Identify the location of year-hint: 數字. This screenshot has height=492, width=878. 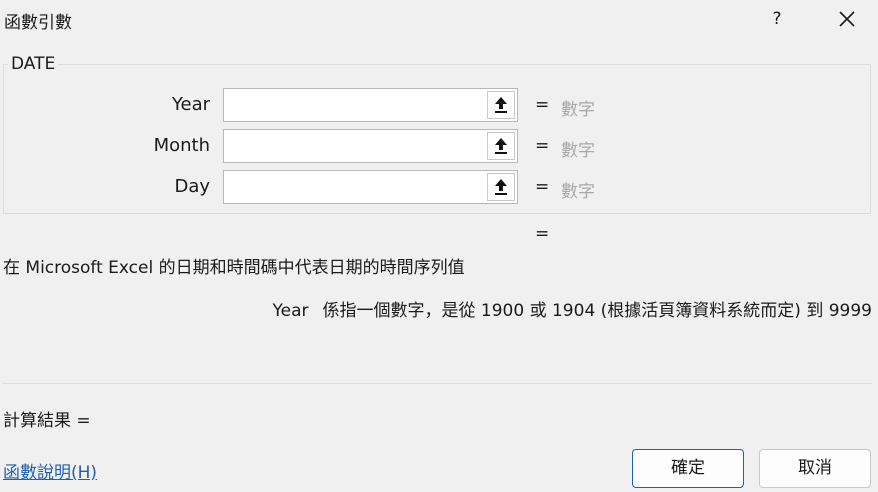
(578, 110).